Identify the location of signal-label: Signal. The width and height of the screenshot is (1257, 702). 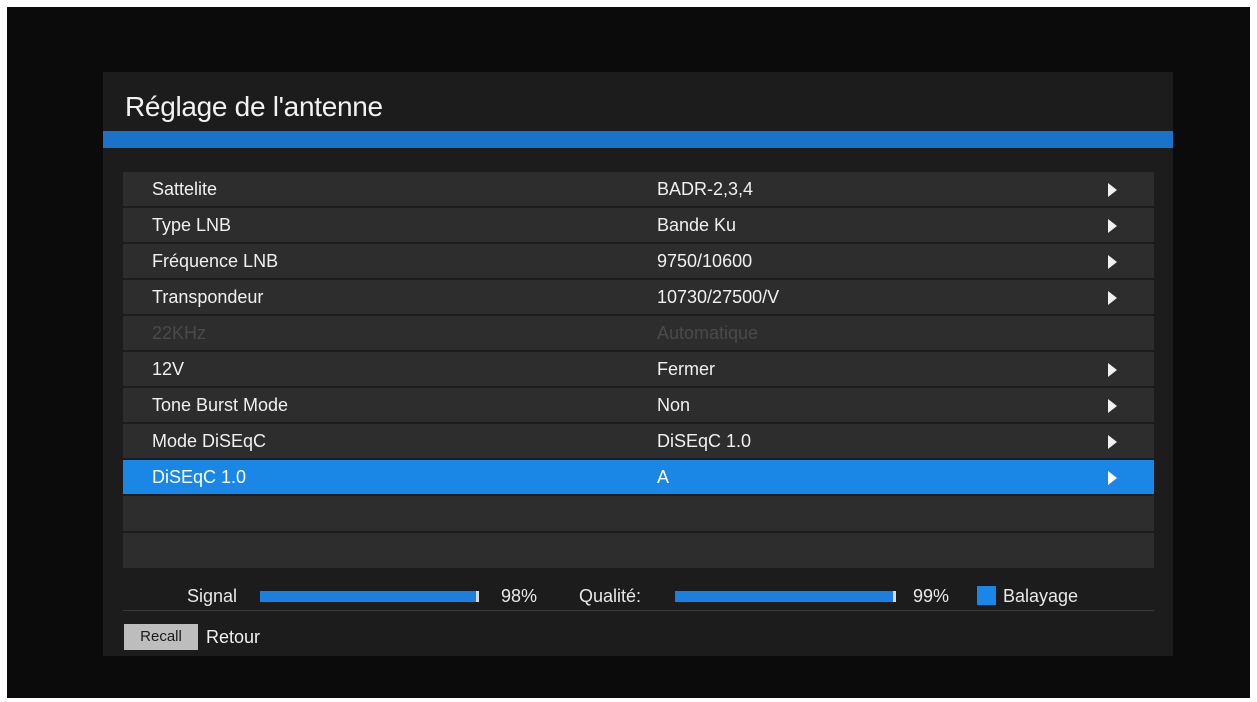
(212, 596).